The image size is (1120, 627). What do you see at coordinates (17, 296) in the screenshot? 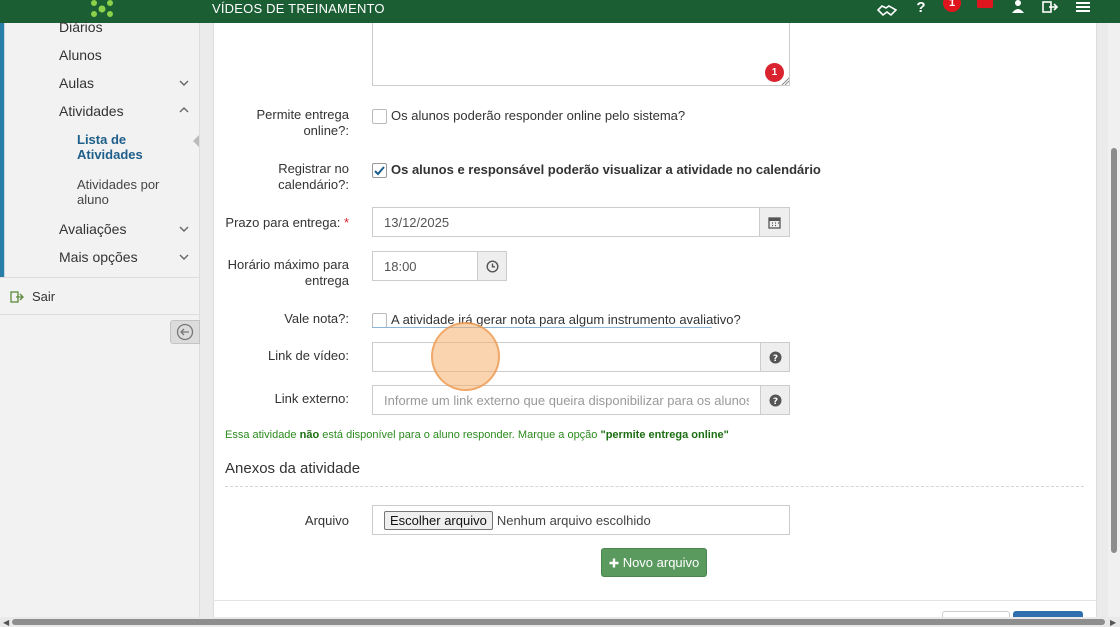
I see `sign-out-icon` at bounding box center [17, 296].